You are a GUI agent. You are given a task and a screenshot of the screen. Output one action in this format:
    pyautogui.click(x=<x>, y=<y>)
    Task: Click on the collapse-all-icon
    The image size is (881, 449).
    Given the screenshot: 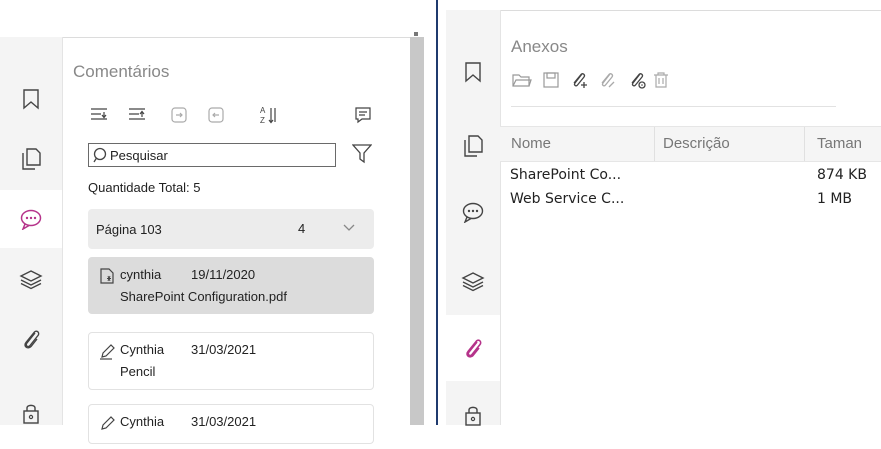 What is the action you would take?
    pyautogui.click(x=137, y=115)
    